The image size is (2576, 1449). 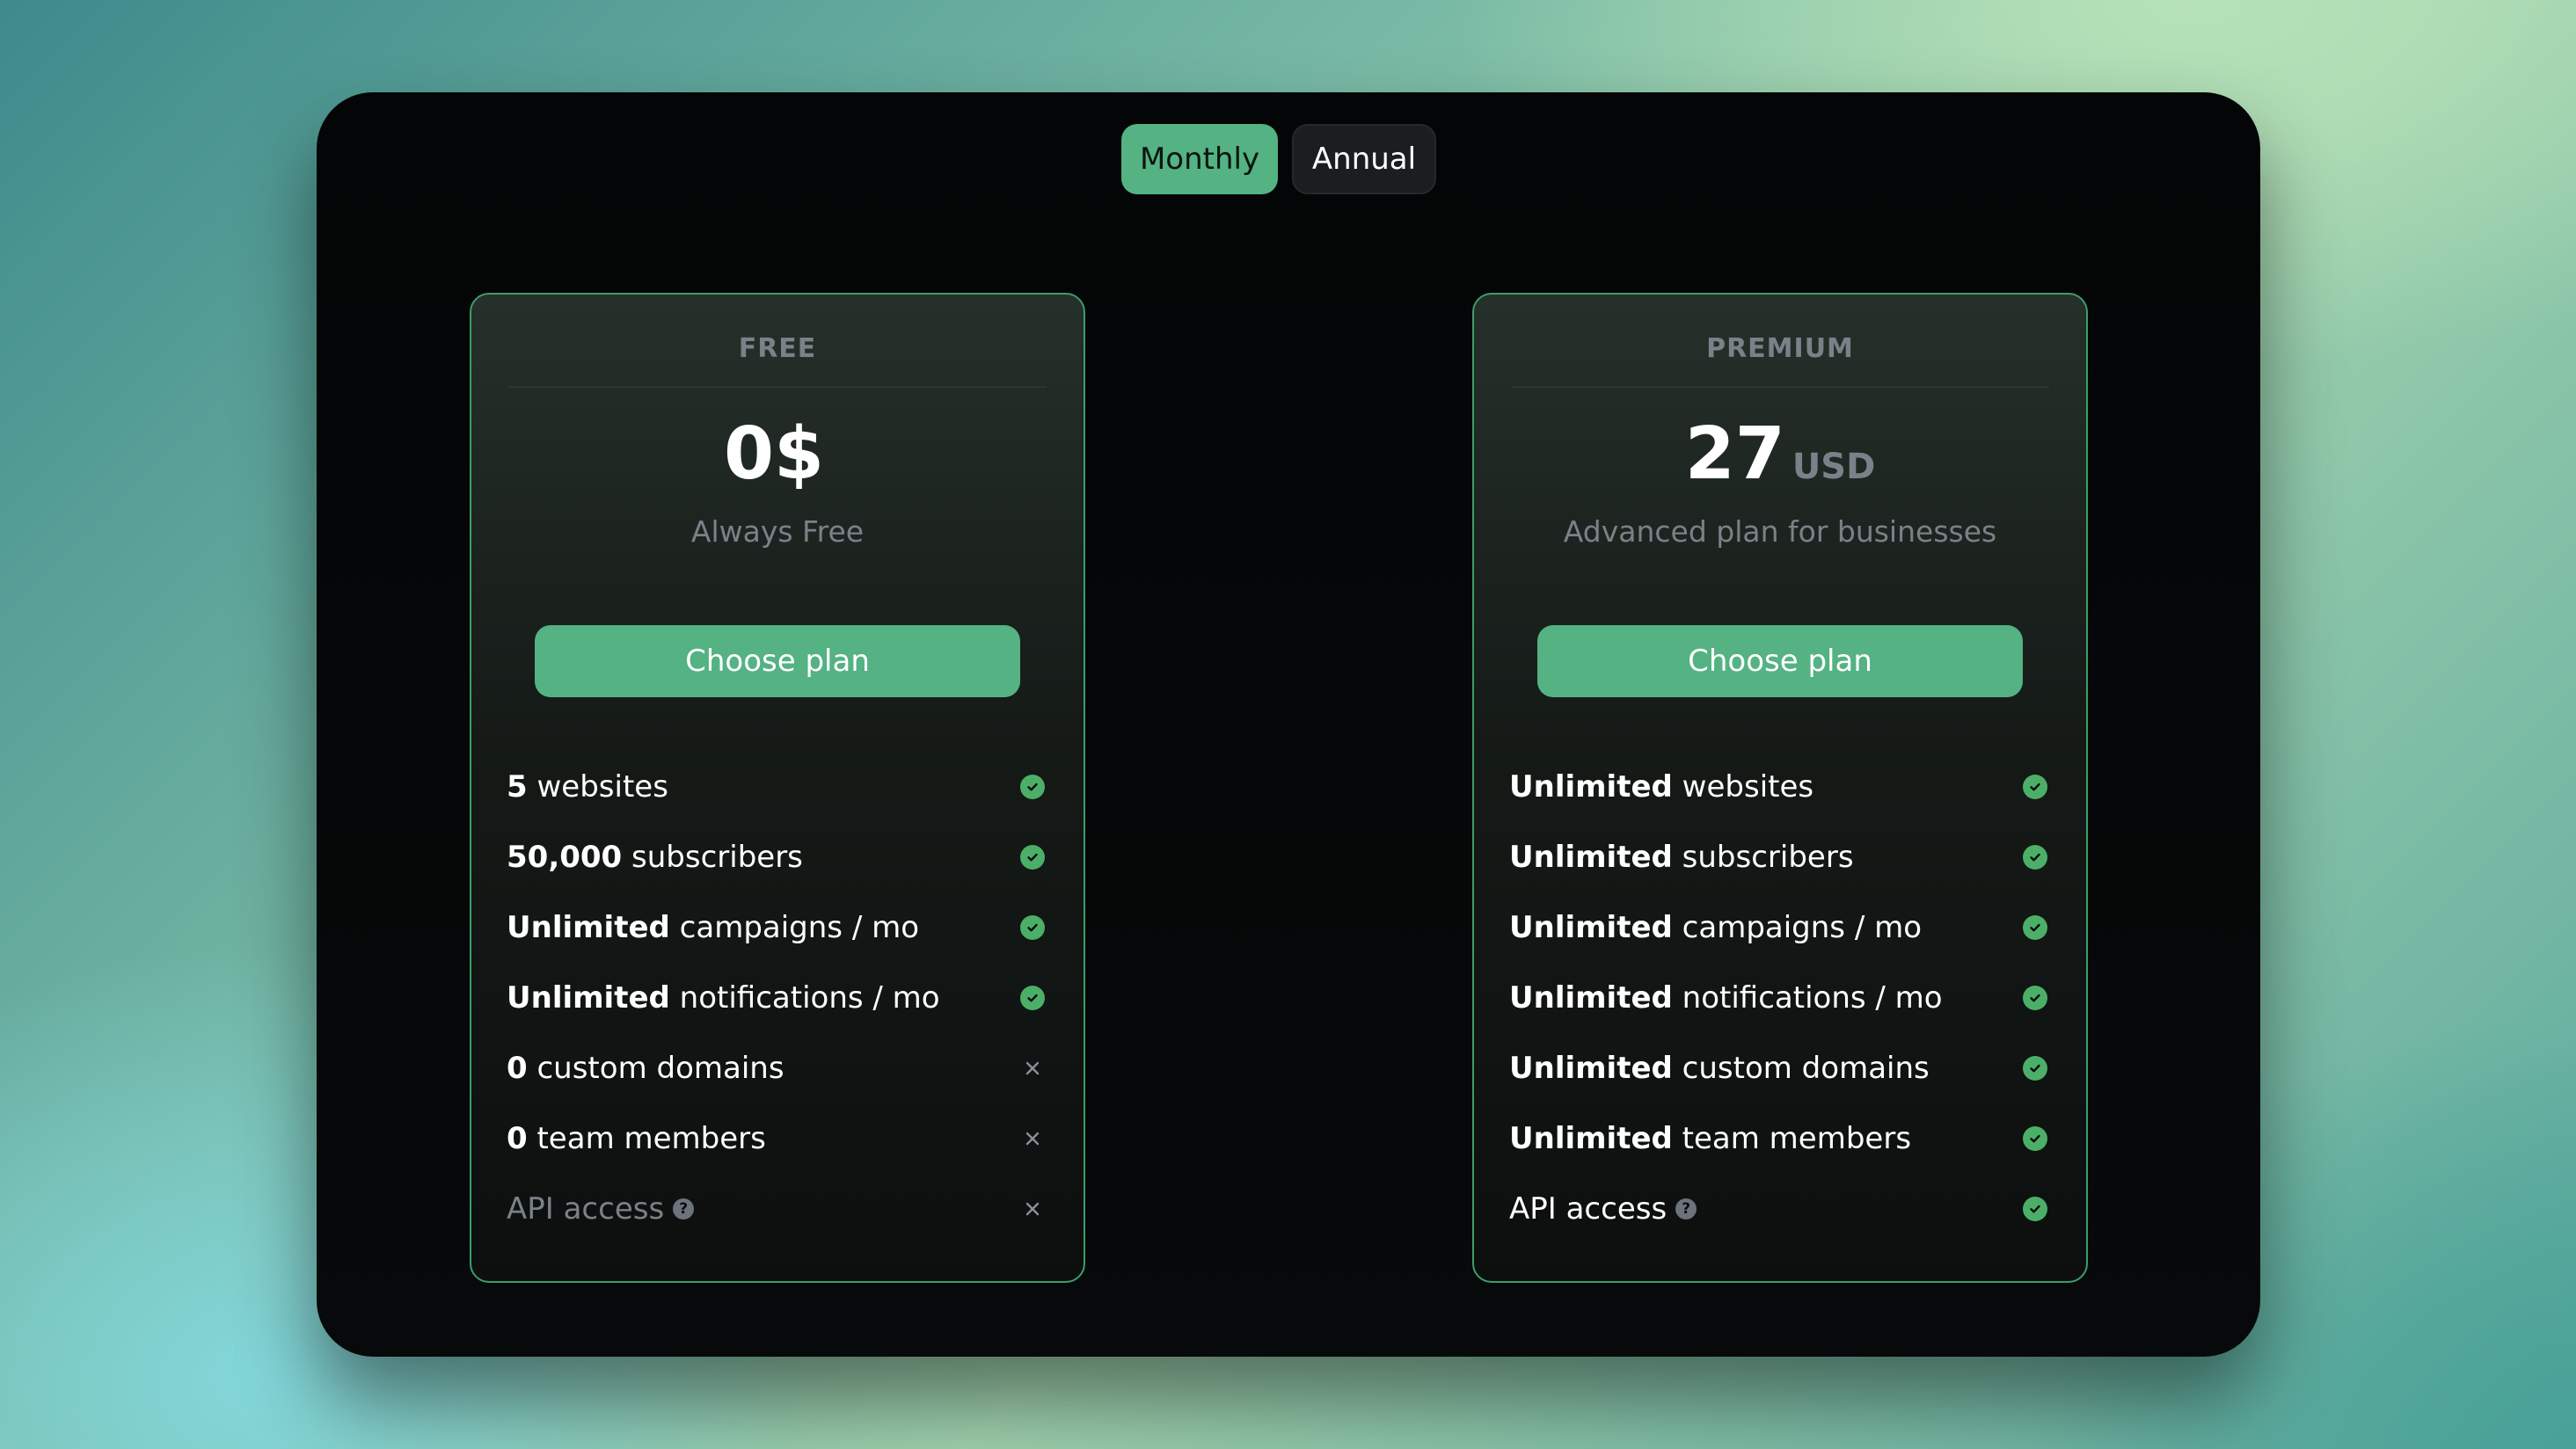 What do you see at coordinates (1780, 531) in the screenshot?
I see `plan-subtitle: Advanced plan for businesses` at bounding box center [1780, 531].